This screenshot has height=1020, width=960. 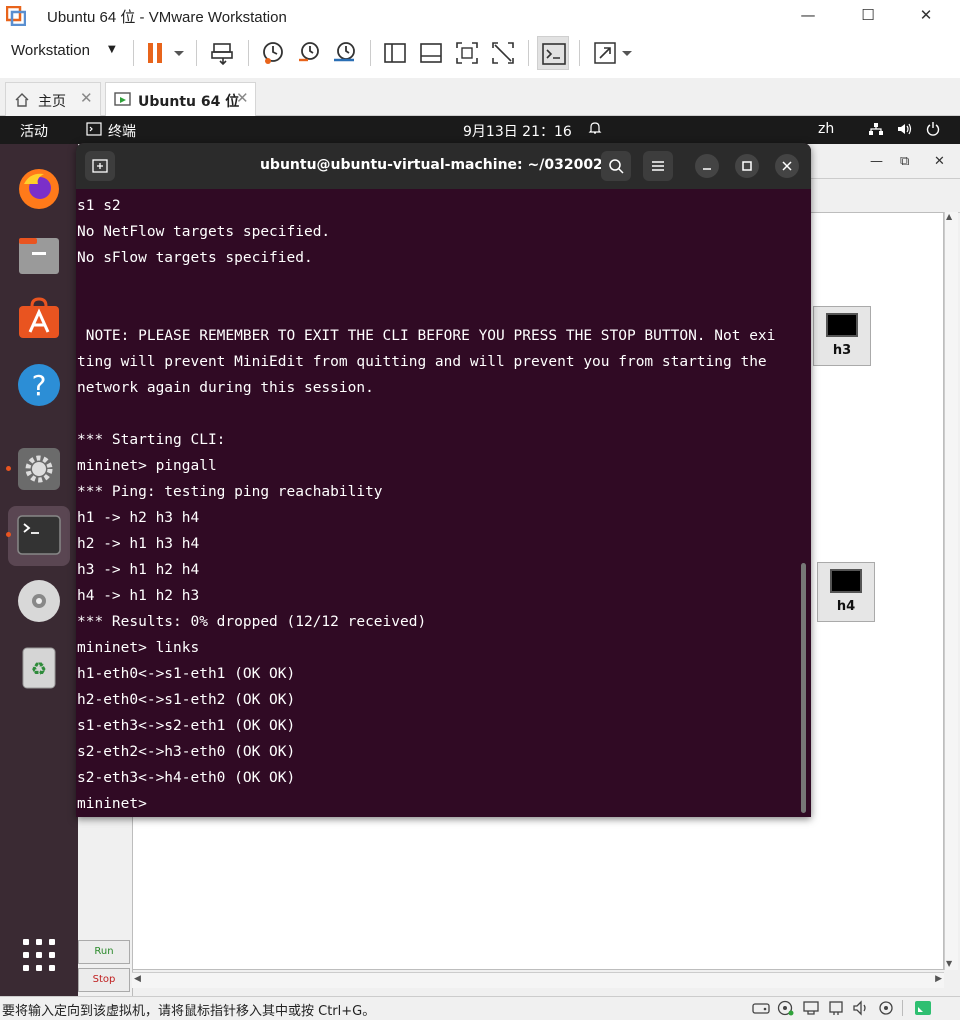 I want to click on help-icon: ?, so click(x=39, y=385).